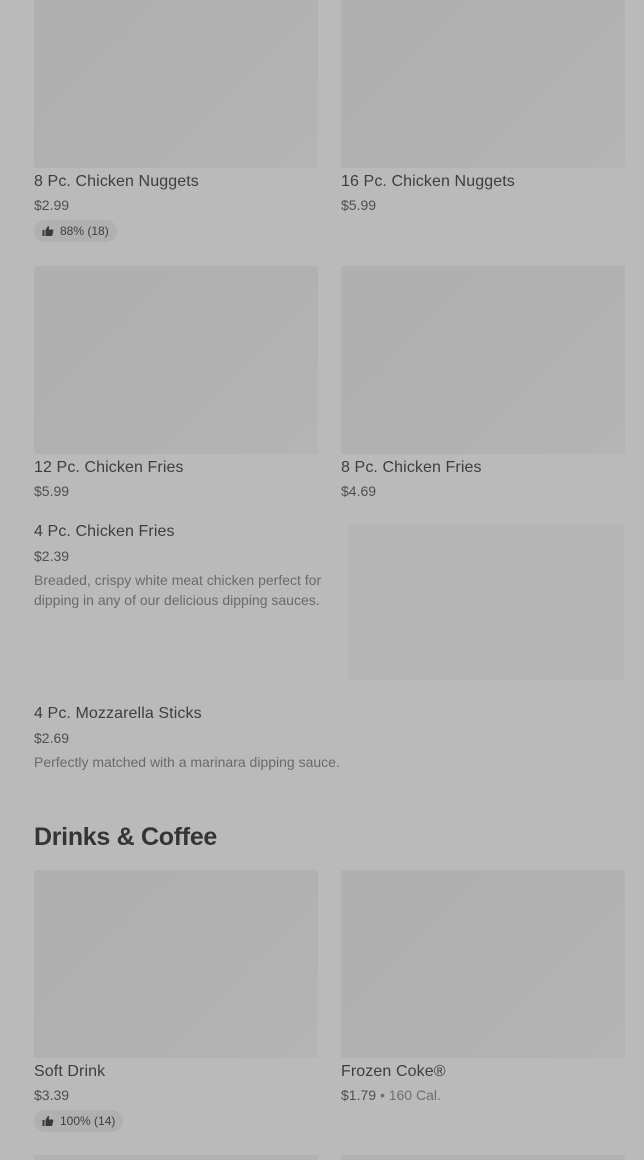 The width and height of the screenshot is (644, 1160). I want to click on item-name: Soft Drink, so click(70, 1071).